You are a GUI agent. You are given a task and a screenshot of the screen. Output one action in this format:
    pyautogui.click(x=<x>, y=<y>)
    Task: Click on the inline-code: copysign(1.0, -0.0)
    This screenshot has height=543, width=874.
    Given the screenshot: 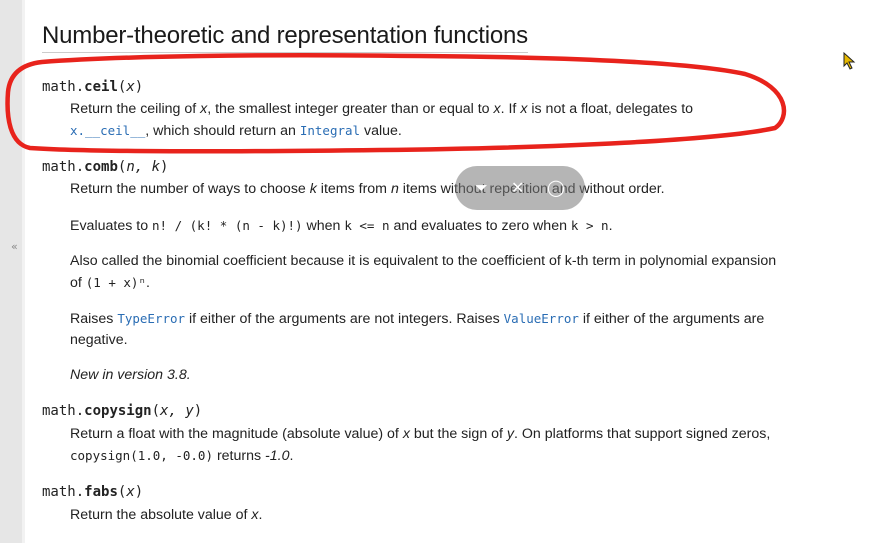 What is the action you would take?
    pyautogui.click(x=141, y=455)
    